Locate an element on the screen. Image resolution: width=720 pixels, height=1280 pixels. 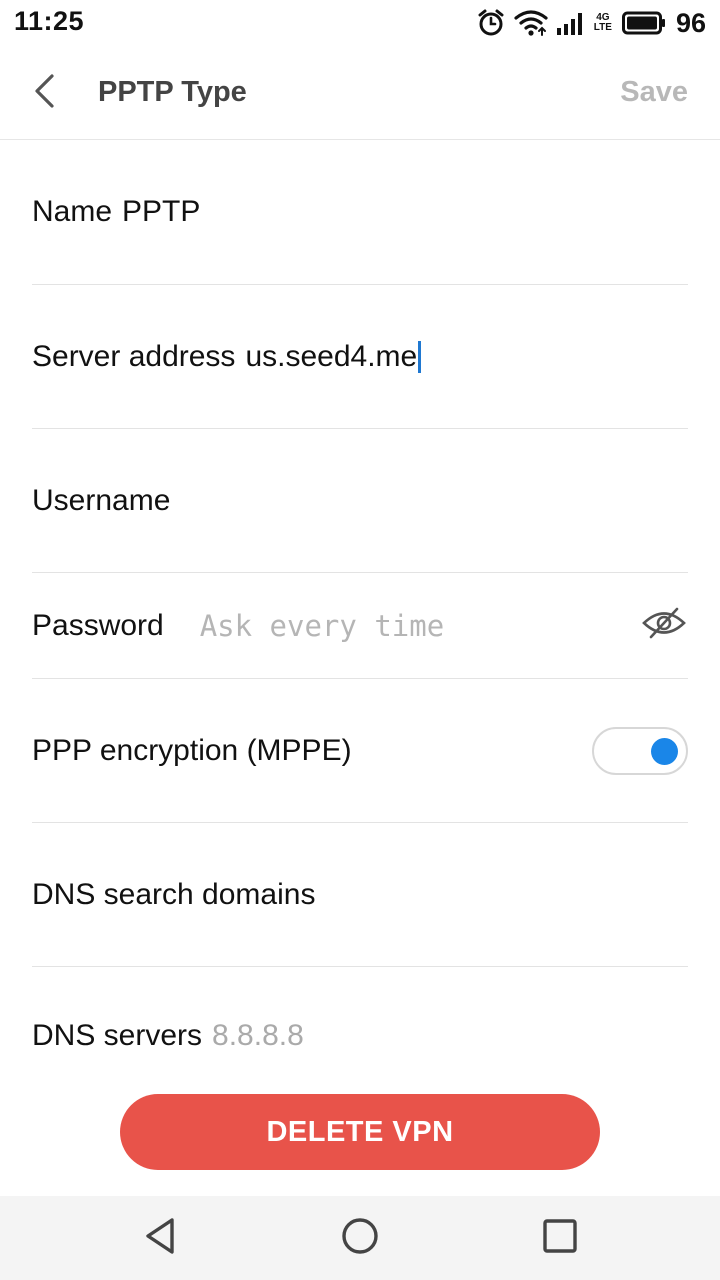
nav-home-button is located at coordinates (360, 1238).